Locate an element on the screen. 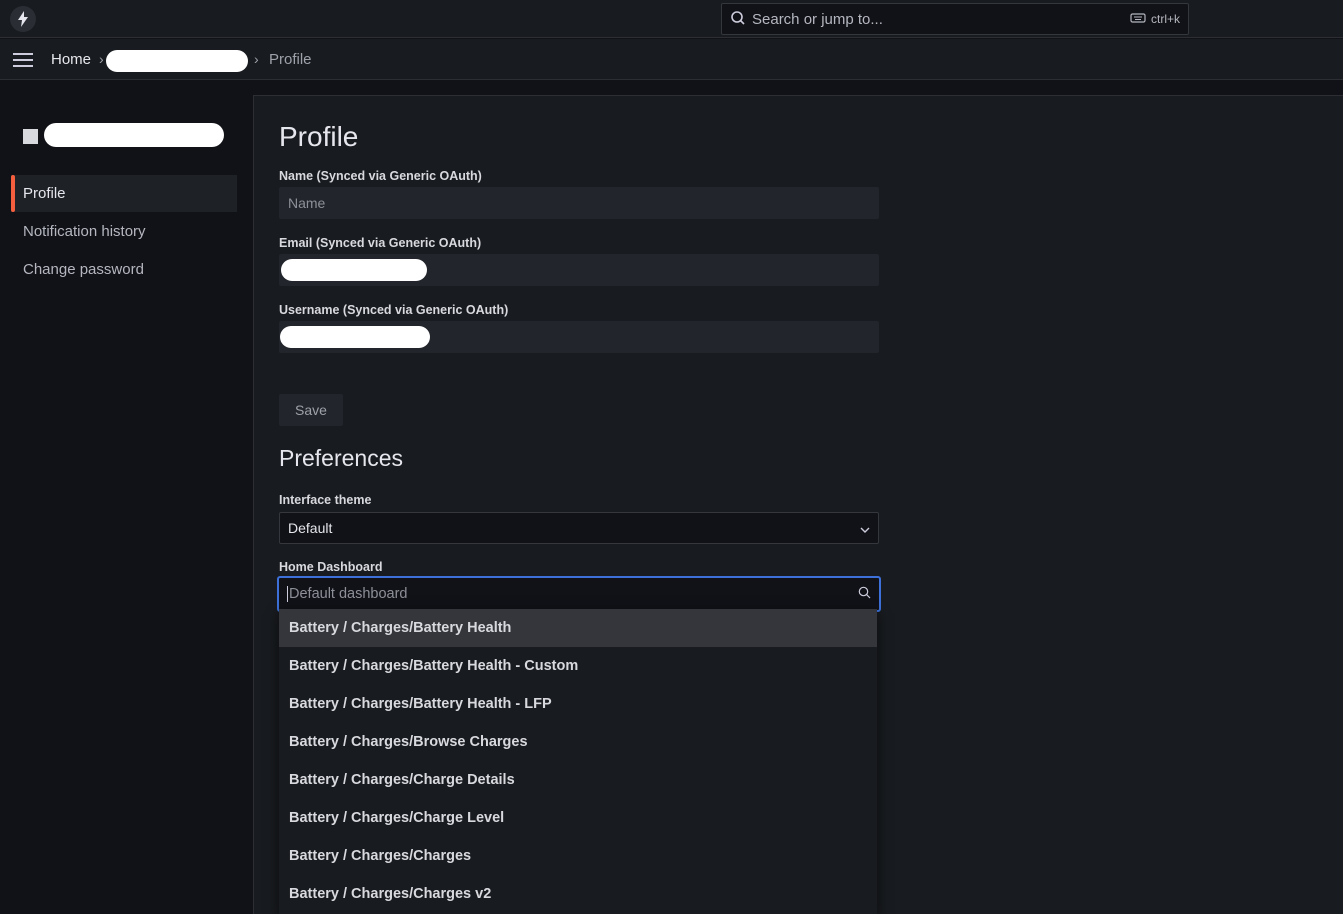 This screenshot has height=914, width=1343. top-bar: Search or jump to... ctrl+k is located at coordinates (671, 19).